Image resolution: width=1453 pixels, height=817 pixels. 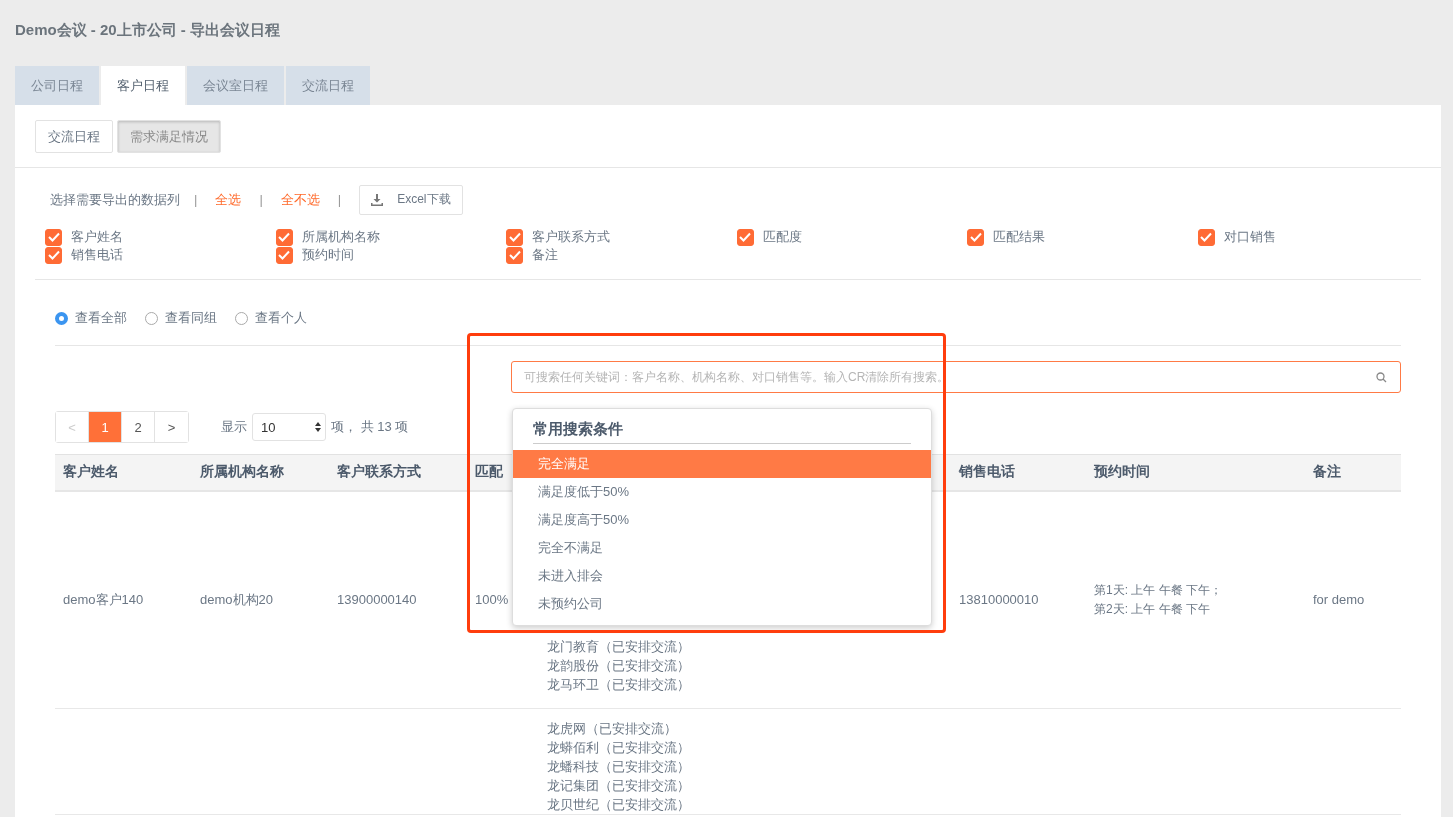 What do you see at coordinates (370, 427) in the screenshot?
I see `page-summary: 项， 共 13 项` at bounding box center [370, 427].